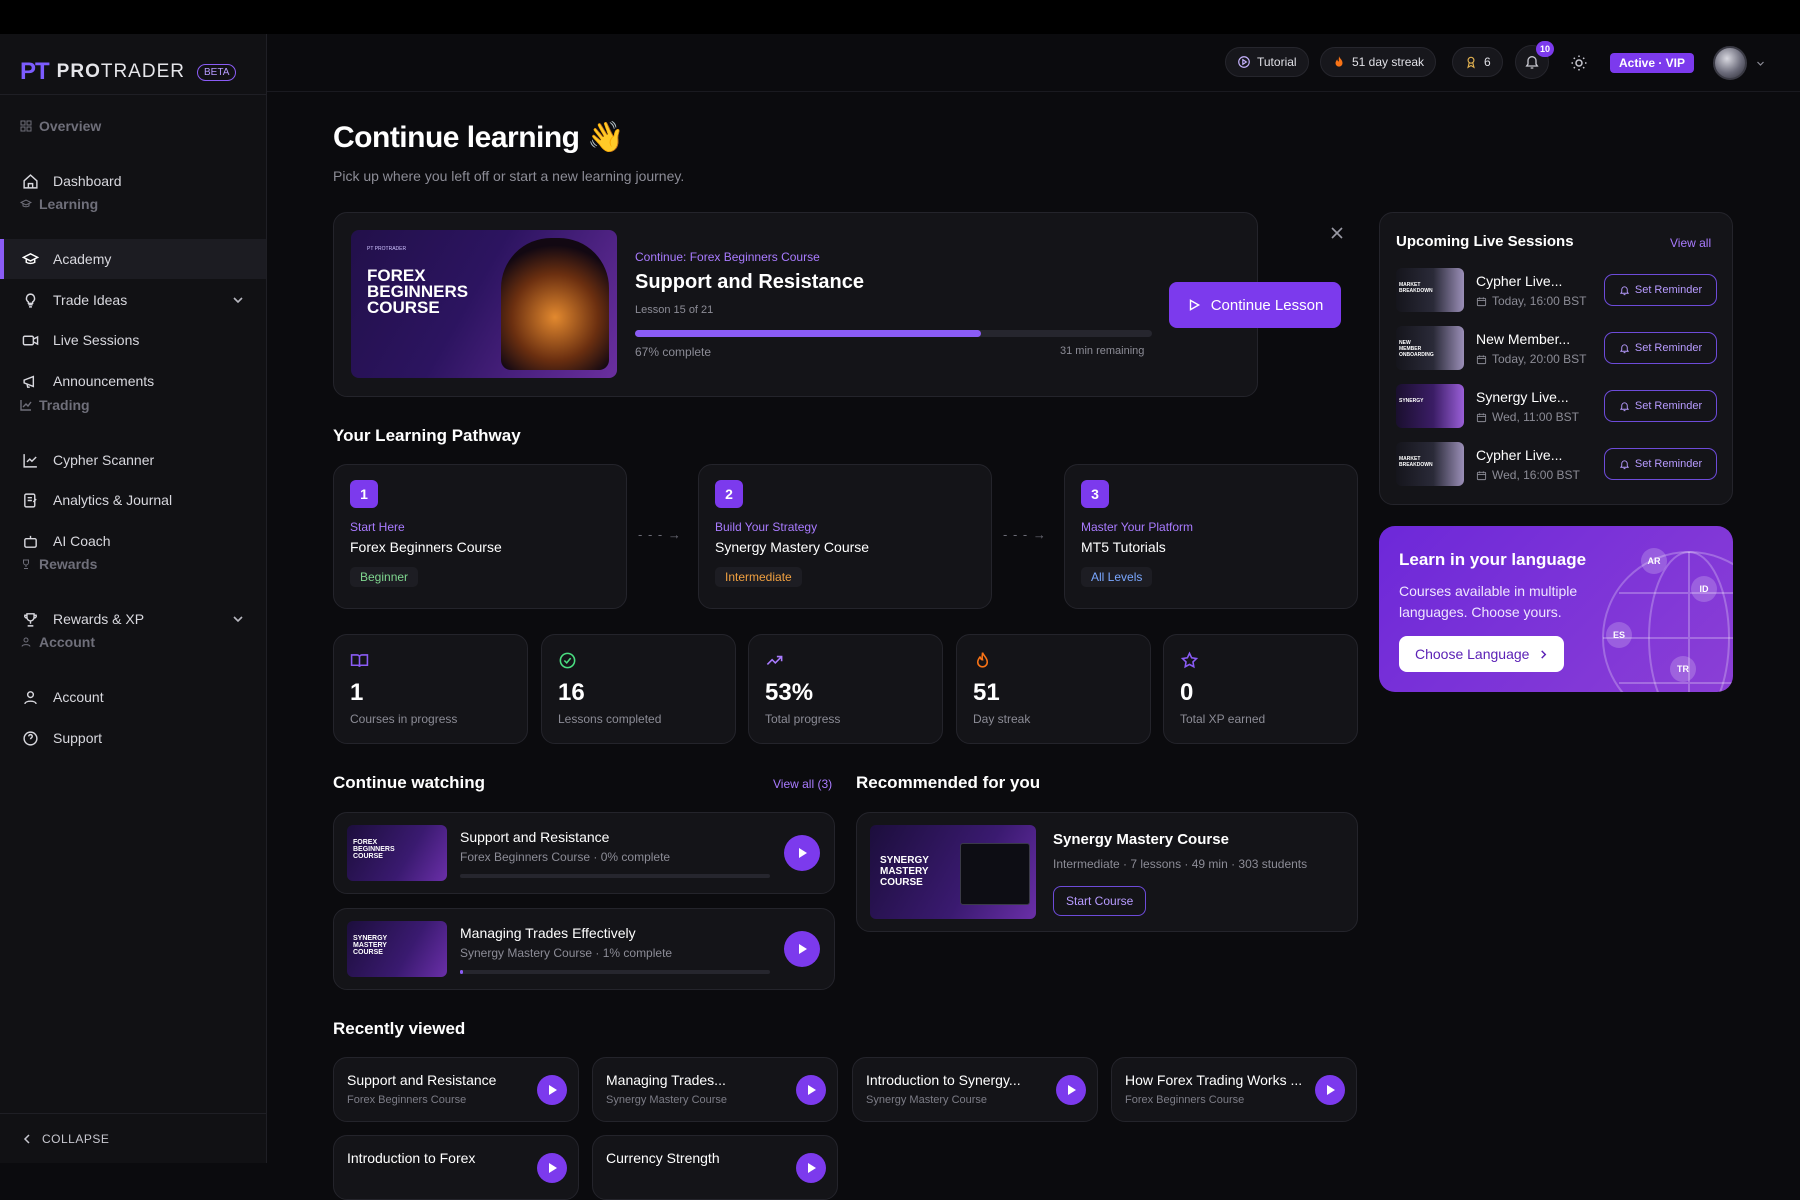  I want to click on pathway-title: Your Learning Pathway, so click(427, 435).